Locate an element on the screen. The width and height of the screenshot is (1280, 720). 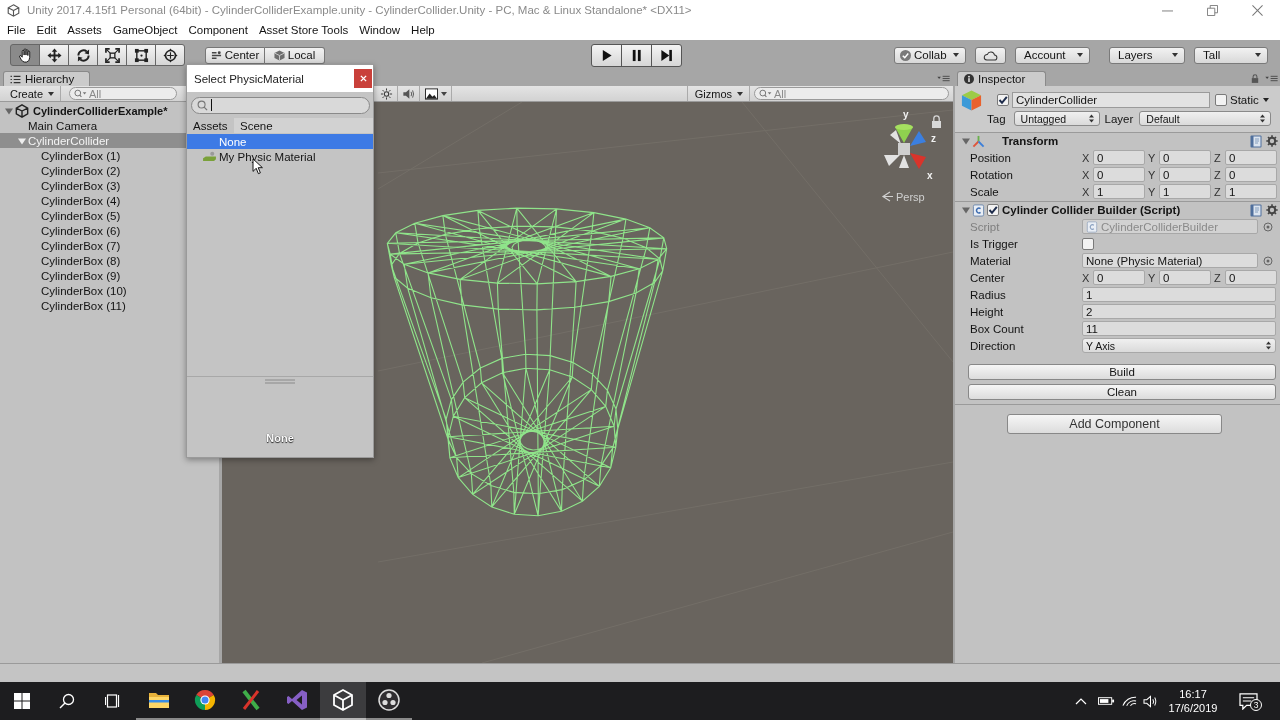
hierarchy-item: CylinderBox (2) is located at coordinates (81, 170).